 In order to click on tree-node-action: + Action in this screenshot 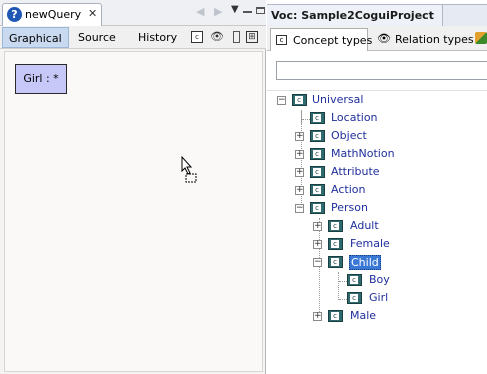, I will do `click(377, 191)`.